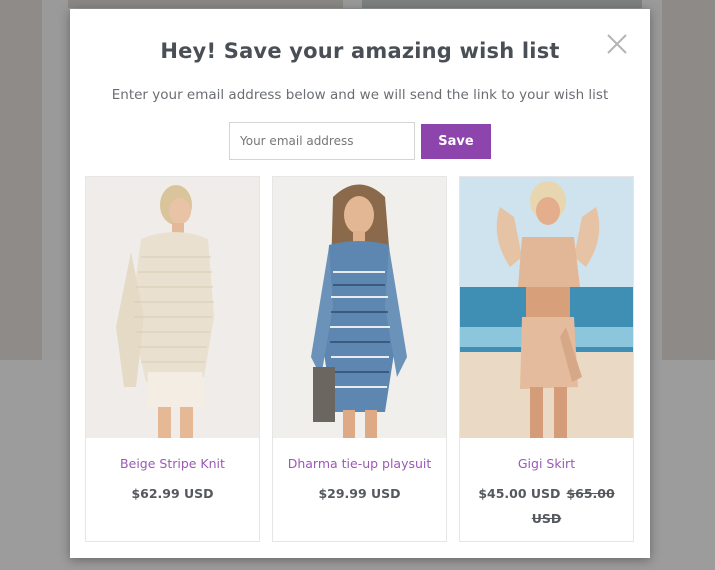 This screenshot has height=570, width=715. Describe the element at coordinates (519, 493) in the screenshot. I see `price: $45.00 USD` at that location.